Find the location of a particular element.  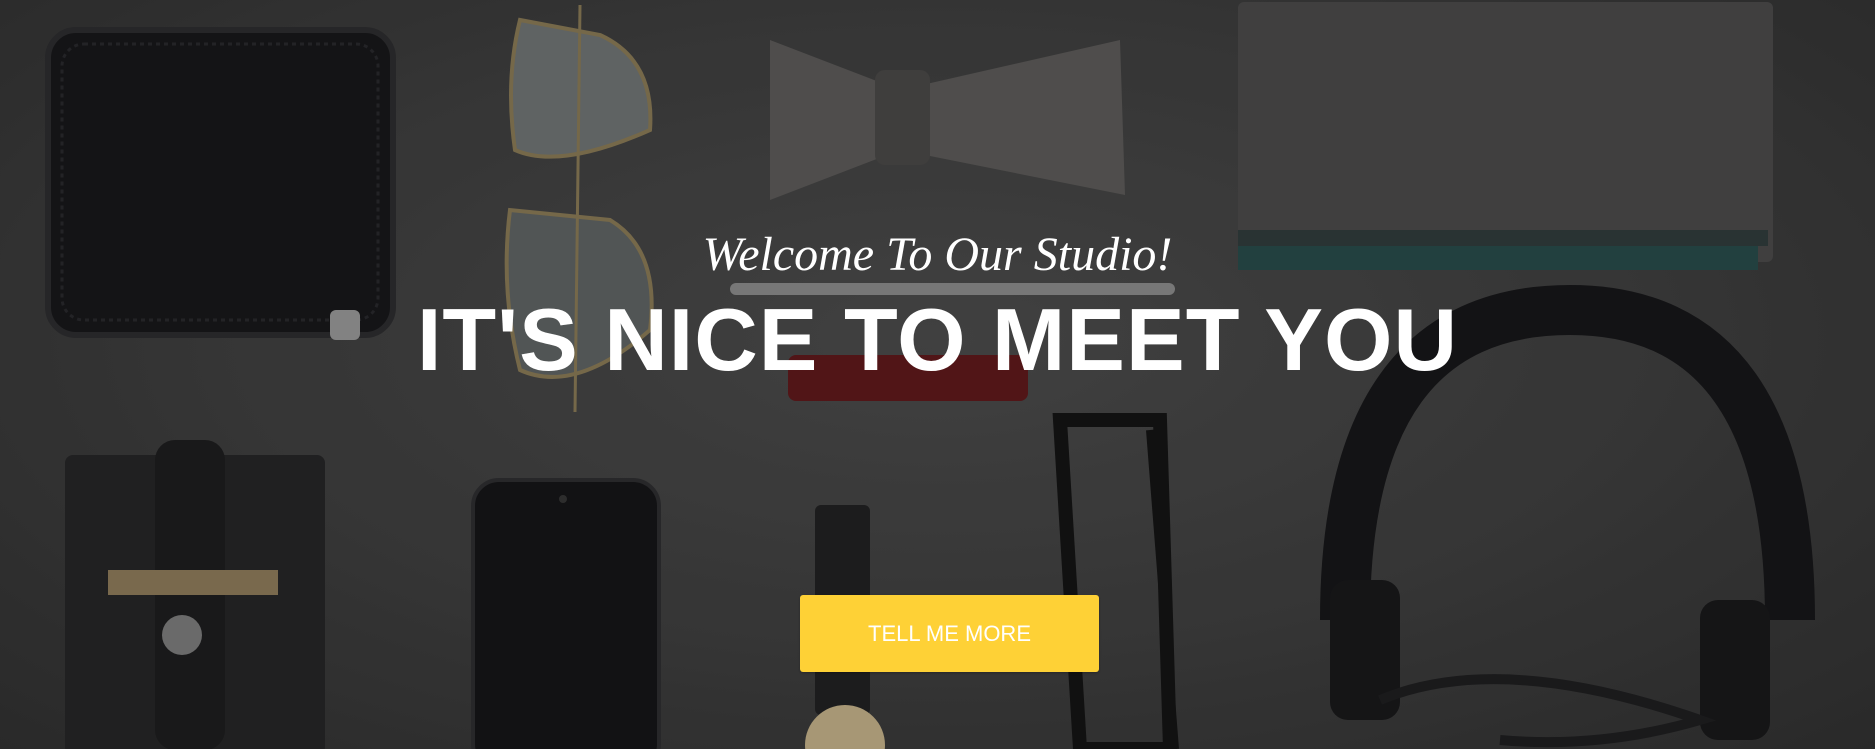

hero-heading: IT'S NICE TO MEET YOU is located at coordinates (937, 339).